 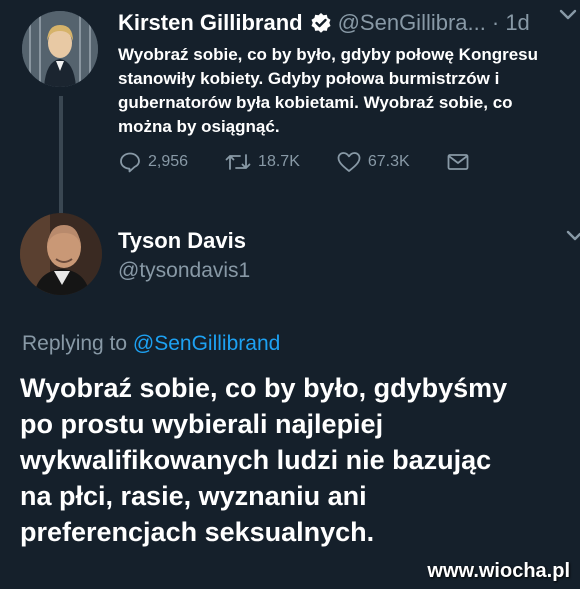 I want to click on replying-to-handle: @SenGillibrand, so click(x=206, y=343).